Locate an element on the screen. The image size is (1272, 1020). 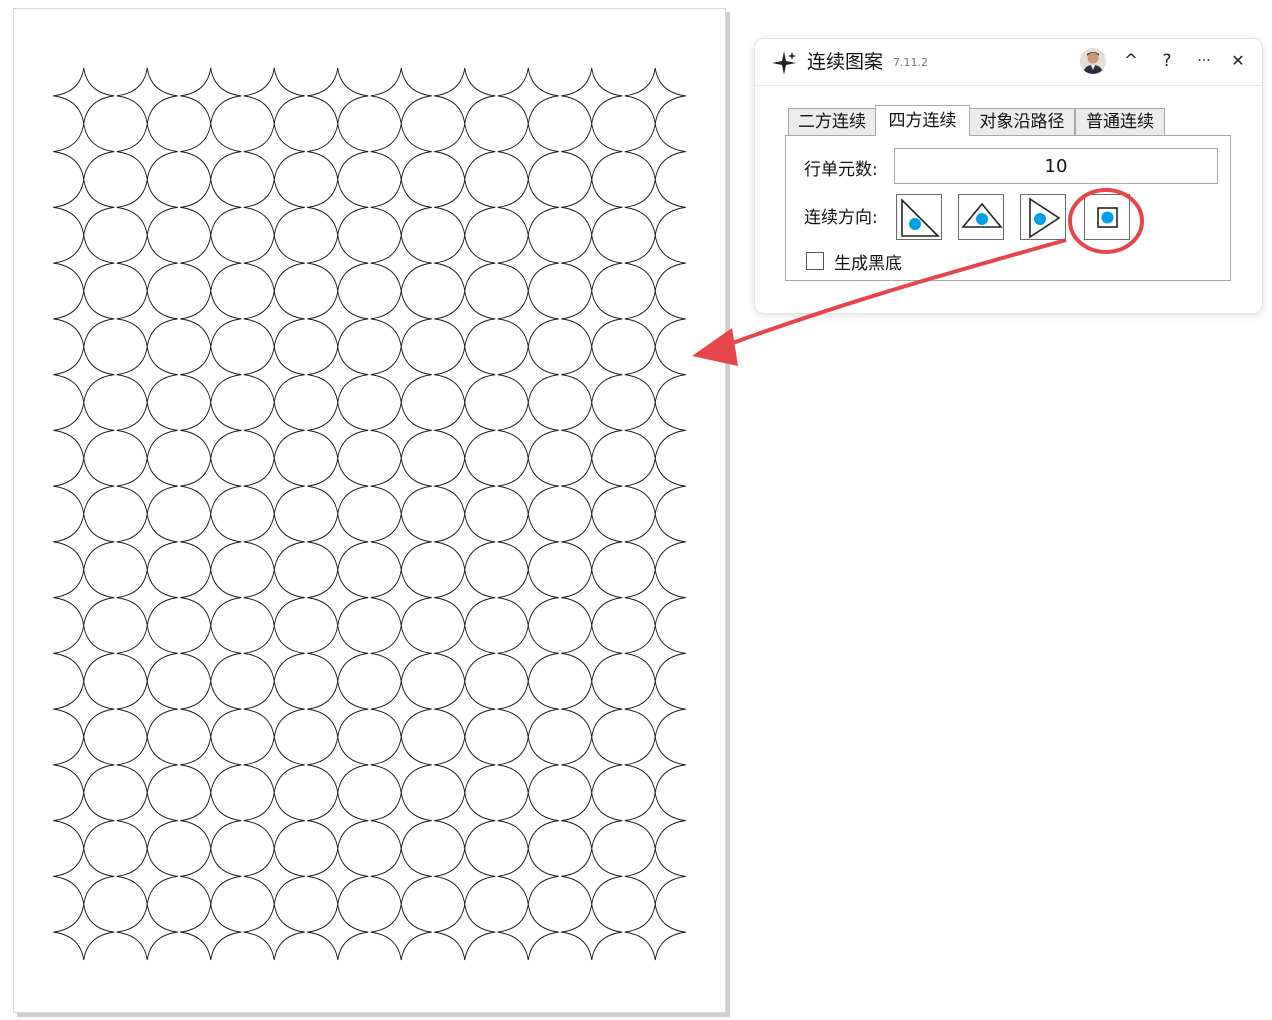
more-button: ··· is located at coordinates (1204, 61).